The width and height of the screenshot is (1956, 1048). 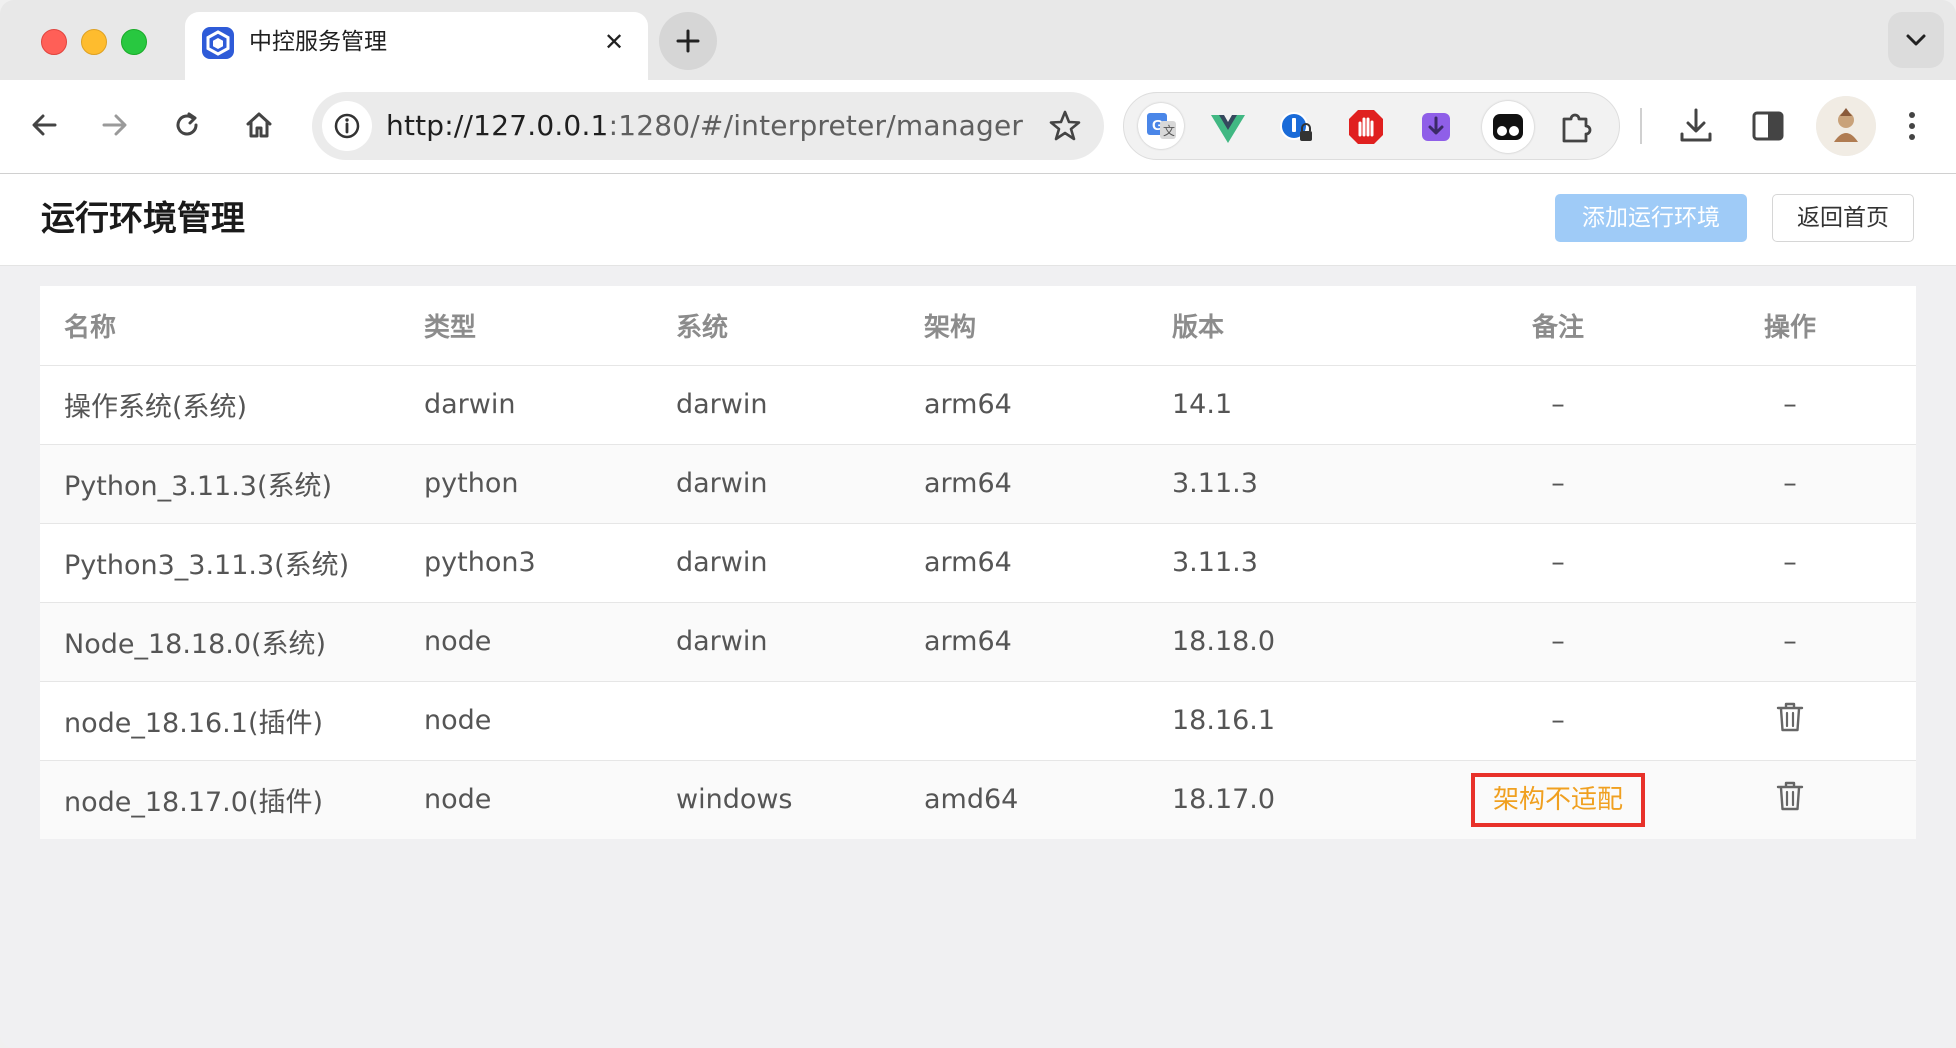 What do you see at coordinates (526, 484) in the screenshot?
I see `cell-type: python` at bounding box center [526, 484].